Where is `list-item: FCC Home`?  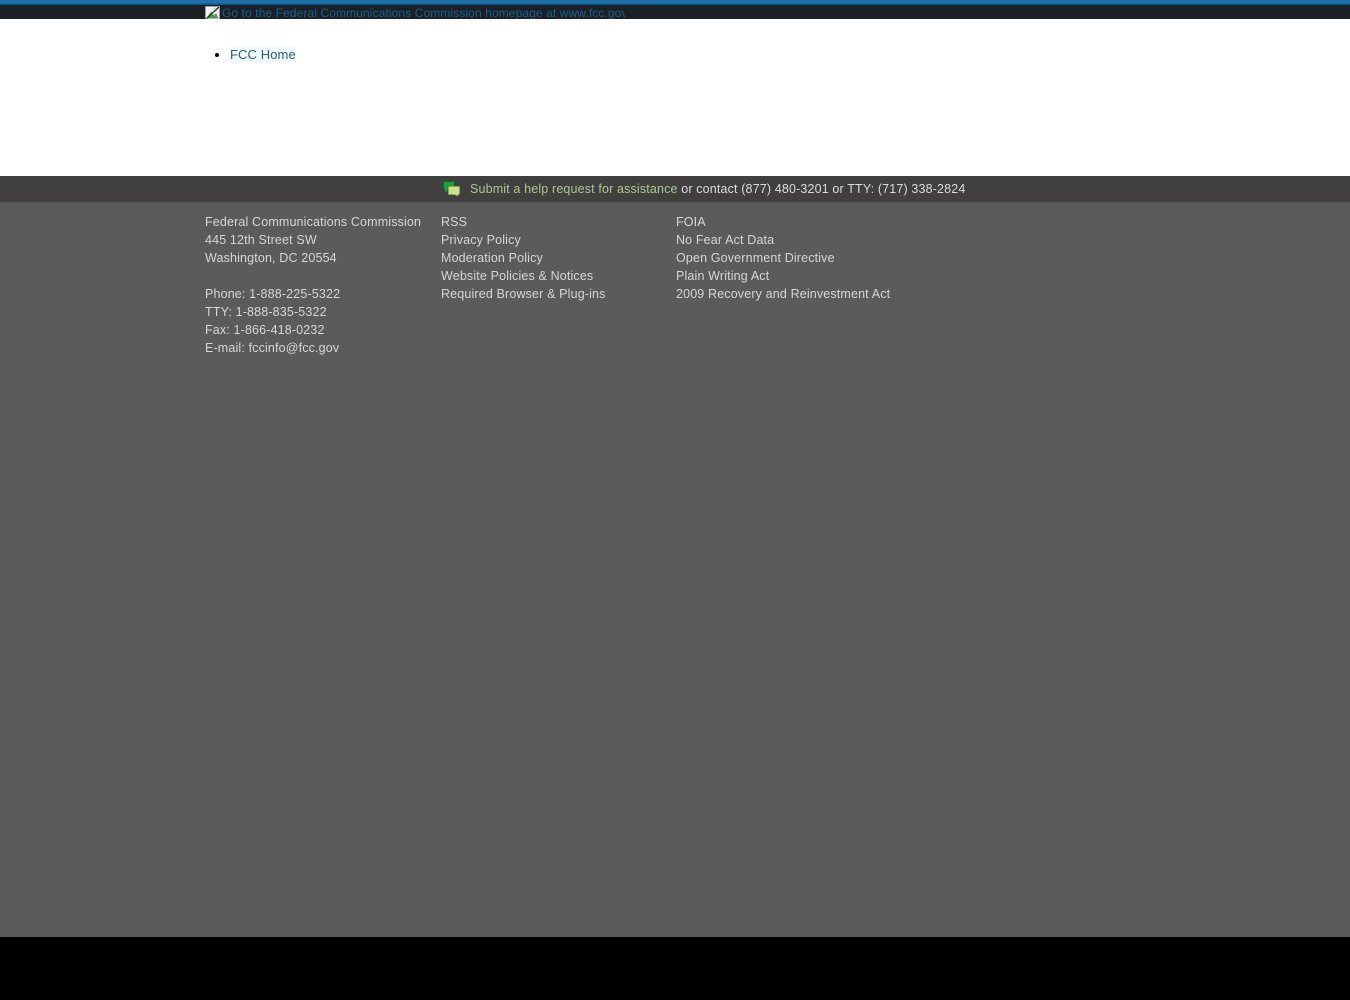 list-item: FCC Home is located at coordinates (263, 54).